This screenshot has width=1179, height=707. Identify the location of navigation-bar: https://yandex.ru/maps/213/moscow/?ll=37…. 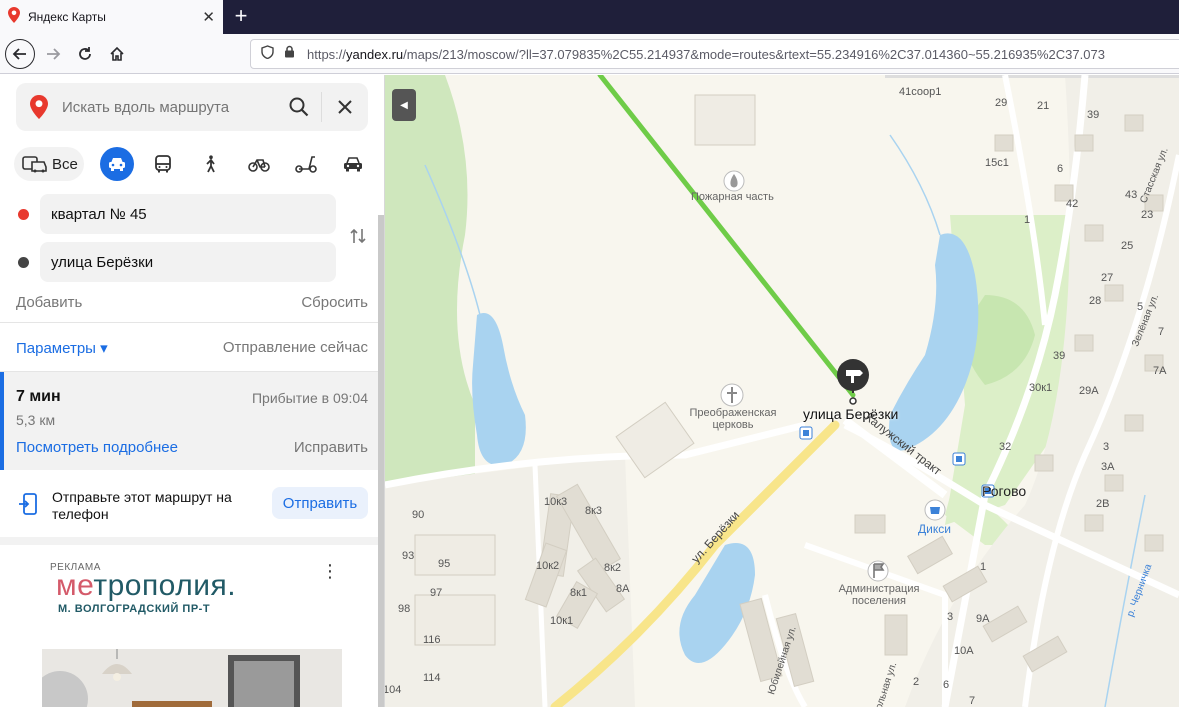
(589, 54).